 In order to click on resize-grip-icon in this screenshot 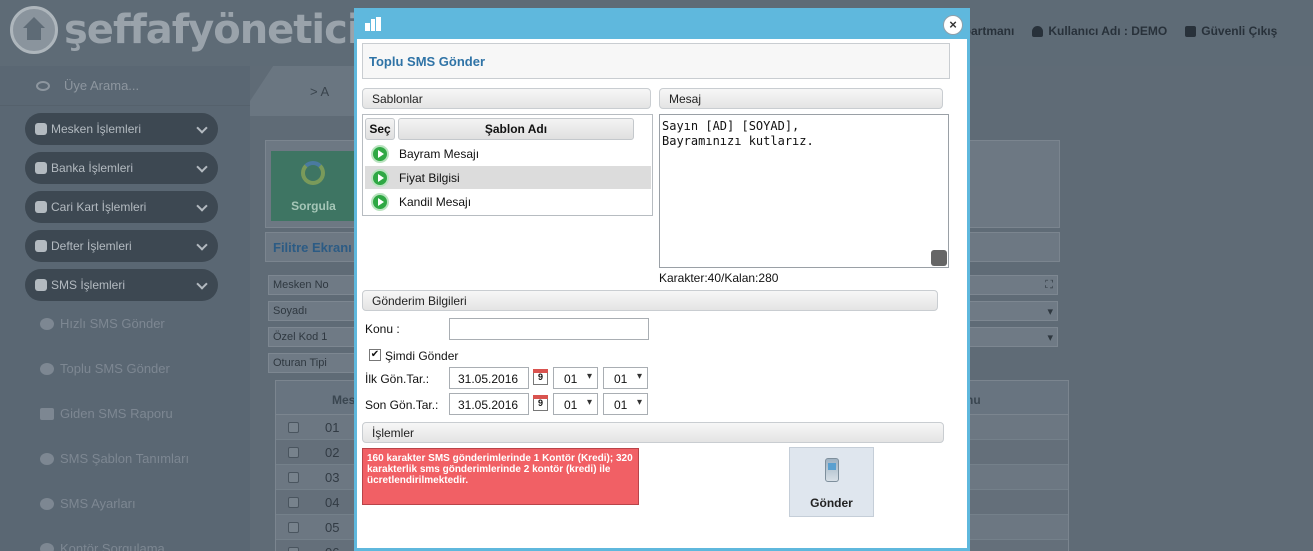, I will do `click(939, 258)`.